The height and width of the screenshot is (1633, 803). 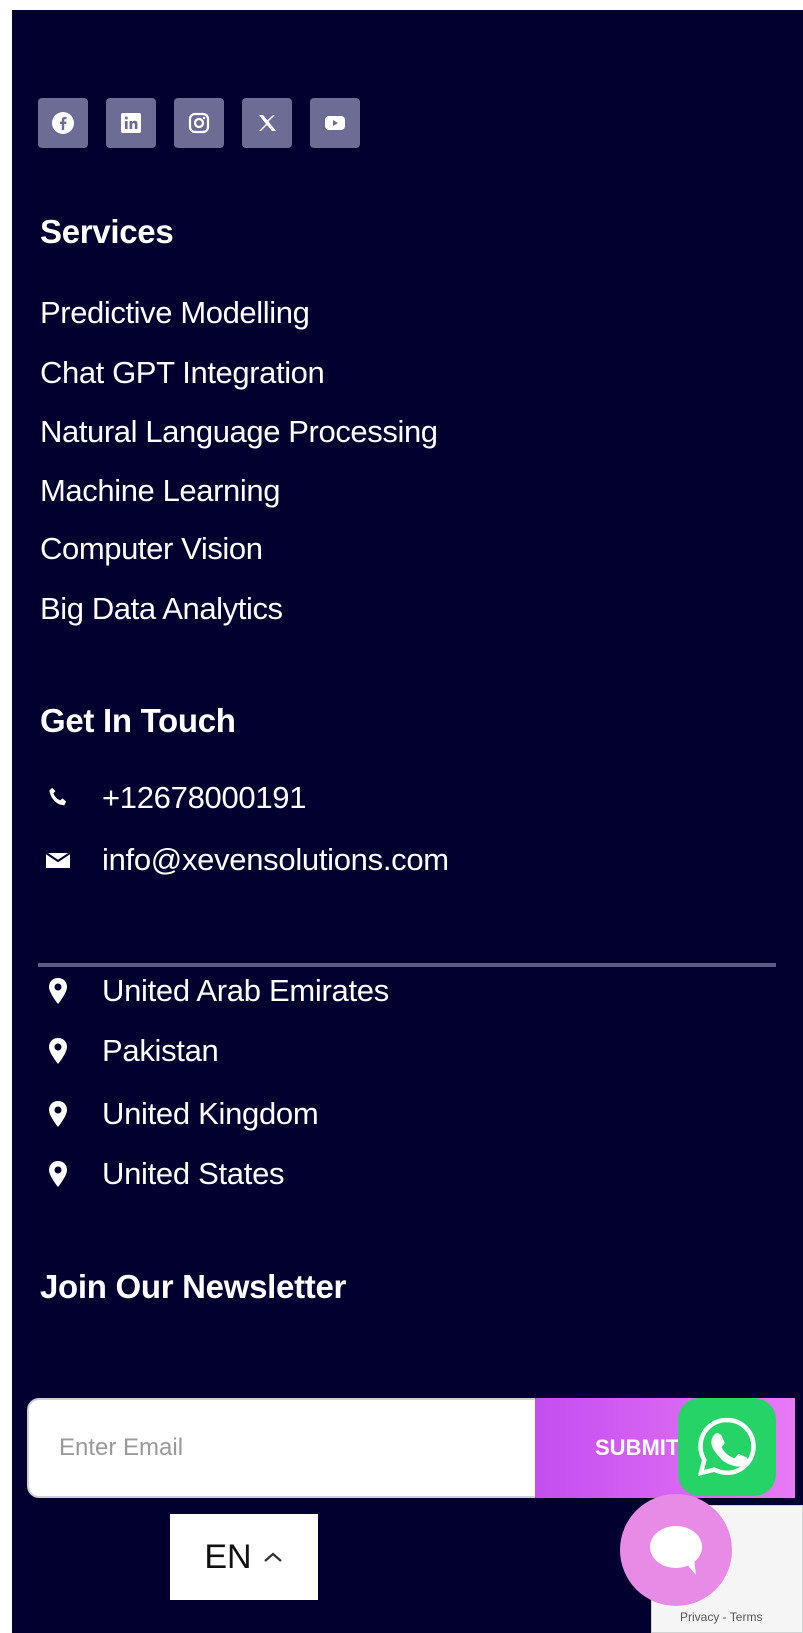 I want to click on chat-bubble-icon, so click(x=676, y=1550).